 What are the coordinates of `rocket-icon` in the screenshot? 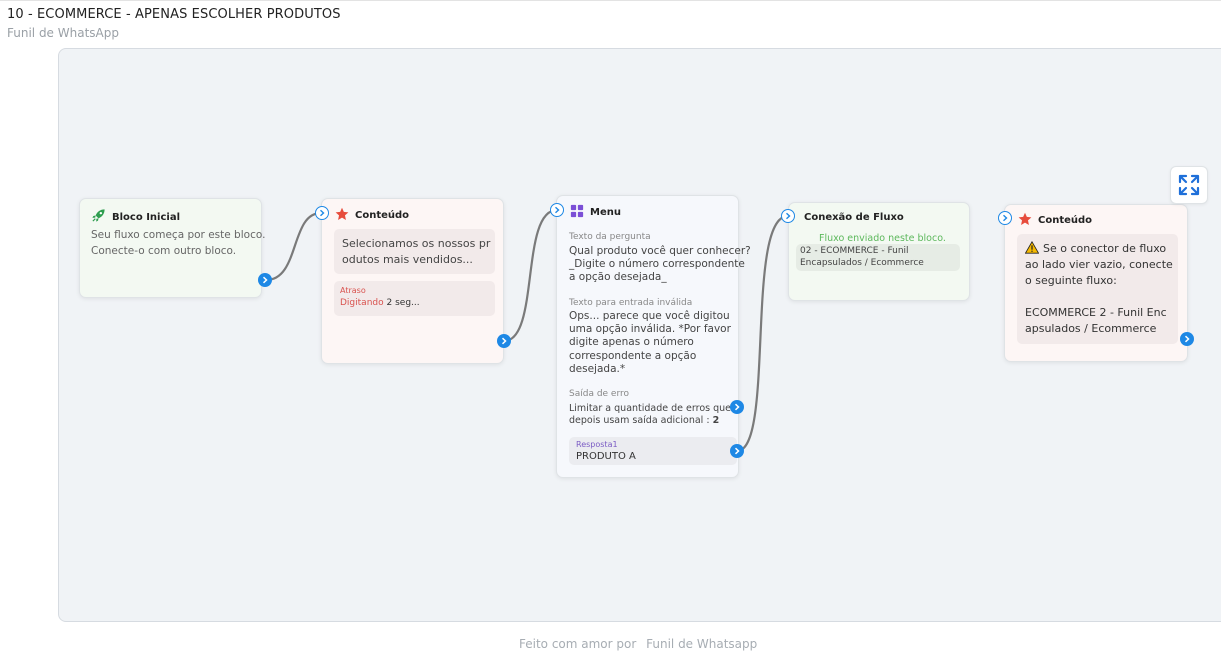 It's located at (98, 217).